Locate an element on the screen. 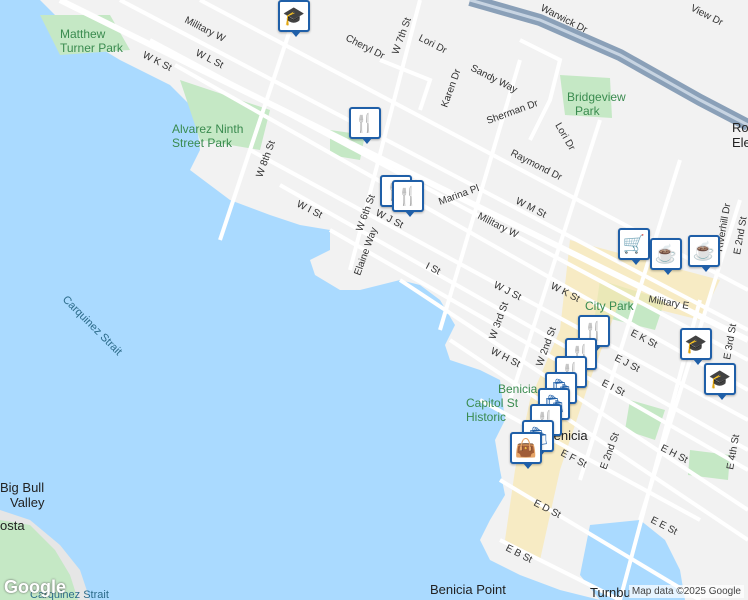 This screenshot has width=748, height=600. label-alvarez-park-2: Street Park is located at coordinates (202, 143).